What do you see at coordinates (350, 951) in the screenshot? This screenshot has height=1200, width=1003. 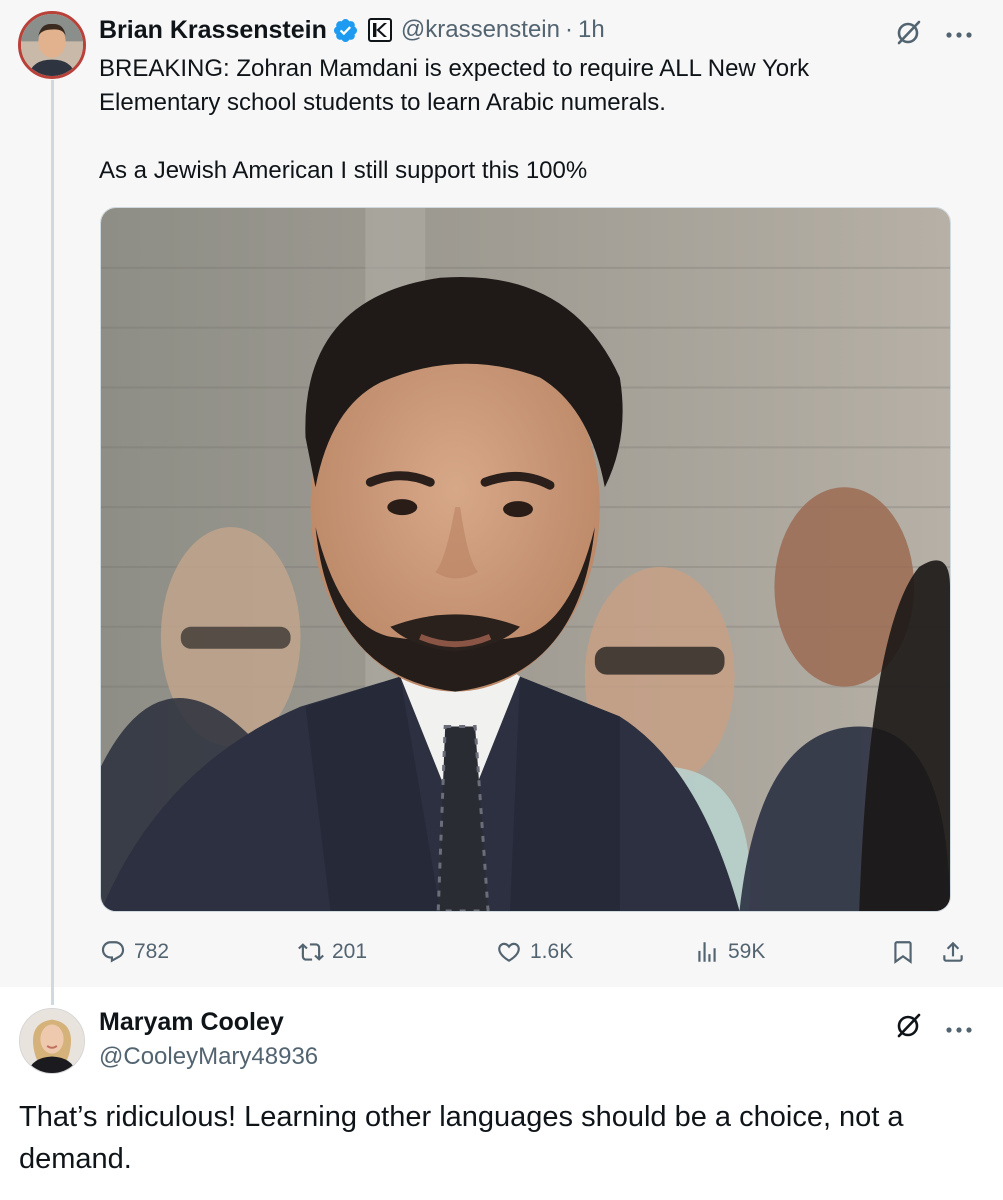 I see `retweet-count: 201` at bounding box center [350, 951].